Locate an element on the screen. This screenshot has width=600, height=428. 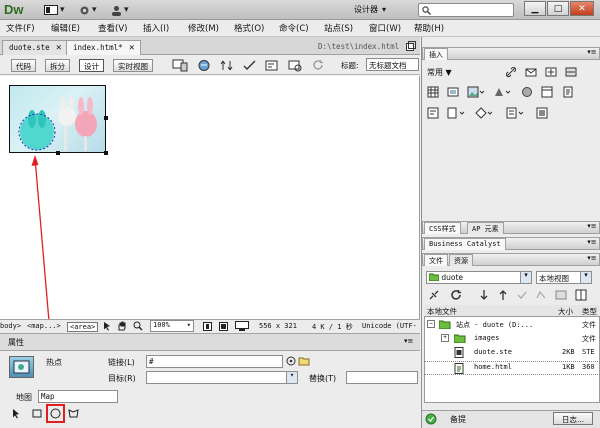
file-row: home.html 1KB 360 is located at coordinates (512, 368).